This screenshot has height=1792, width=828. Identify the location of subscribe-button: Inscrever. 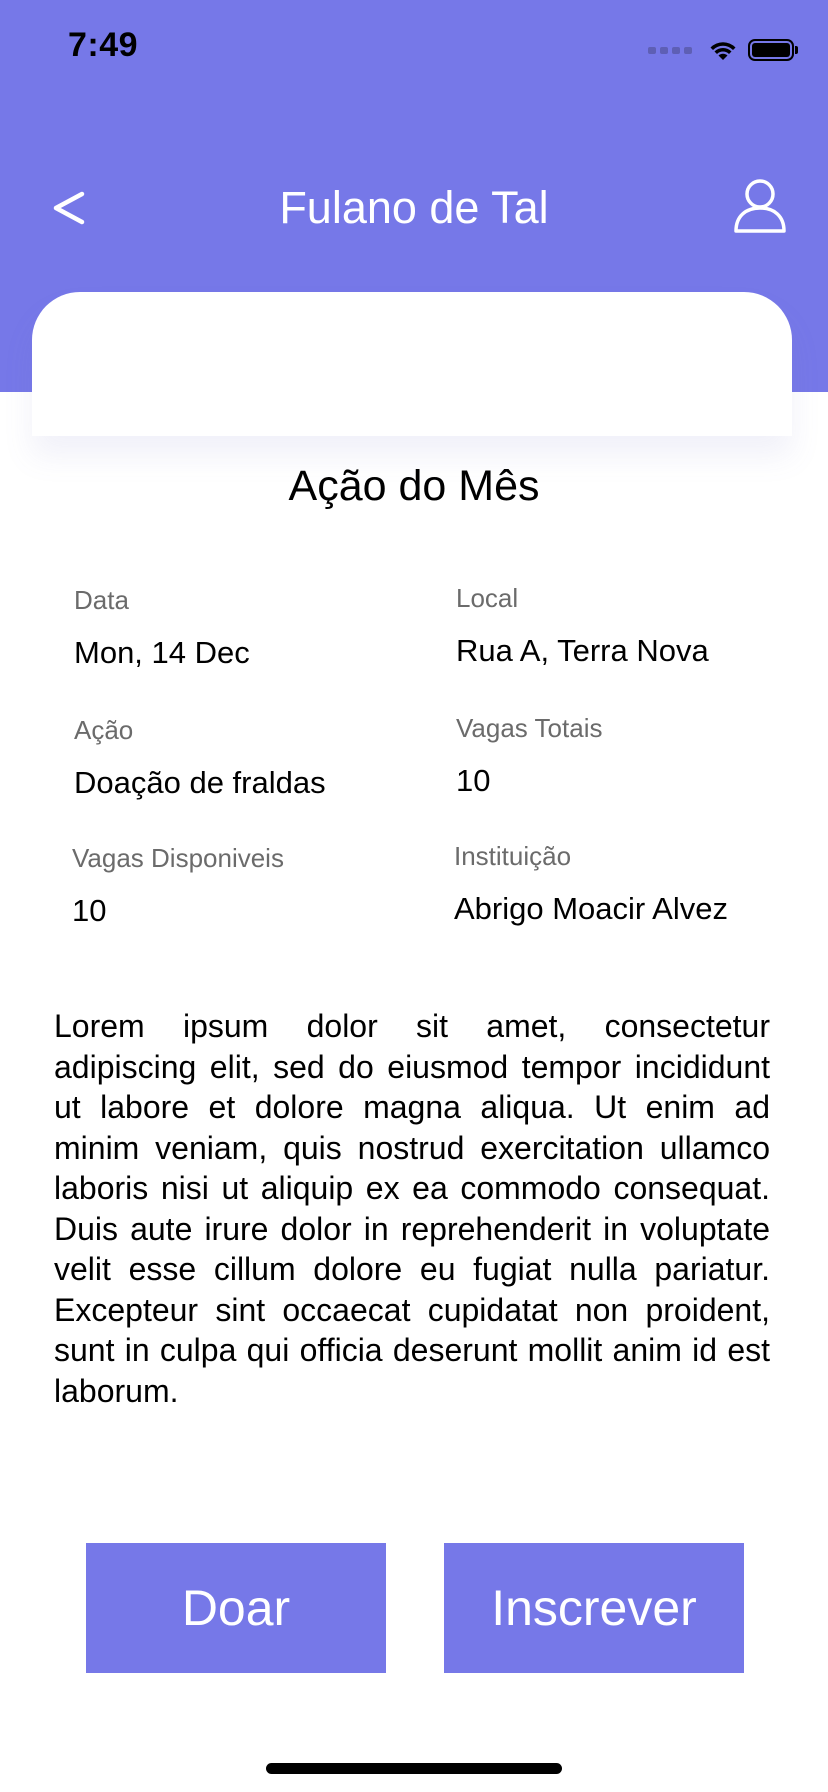
(594, 1608).